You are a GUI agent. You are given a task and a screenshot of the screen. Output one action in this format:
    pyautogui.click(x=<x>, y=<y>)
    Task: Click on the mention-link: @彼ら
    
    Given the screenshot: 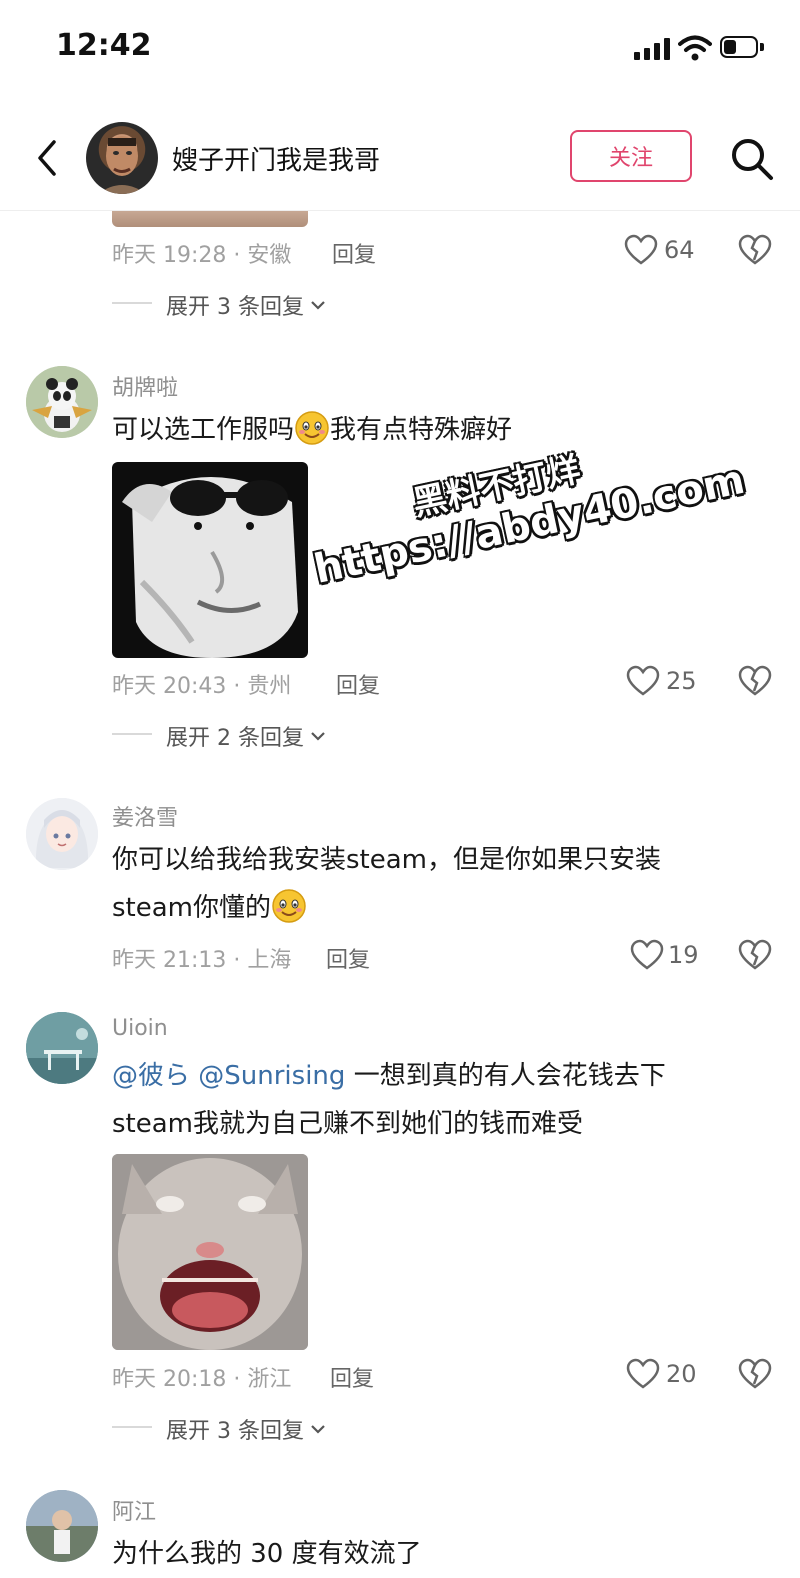 What is the action you would take?
    pyautogui.click(x=151, y=1076)
    